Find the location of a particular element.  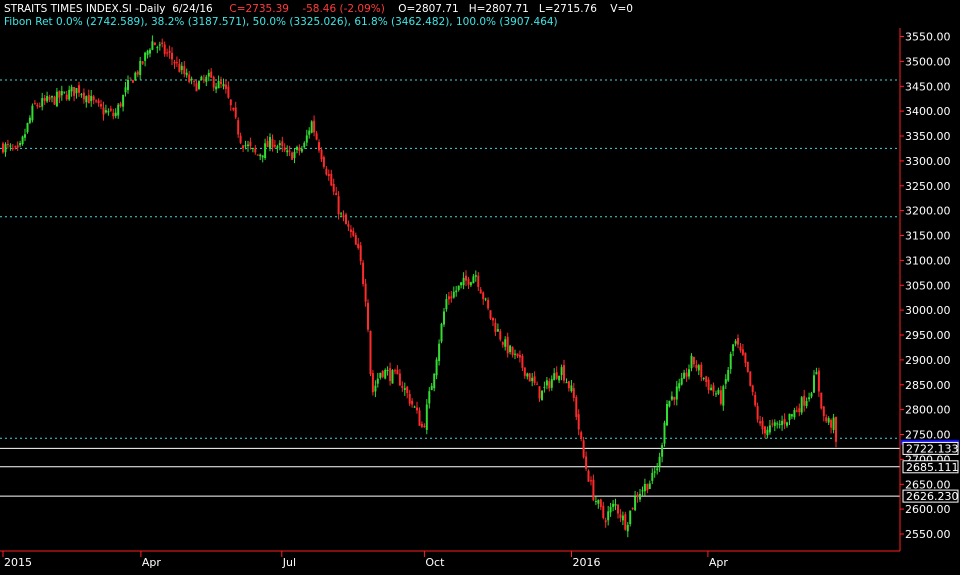

y-tick-label: 3400.00 is located at coordinates (928, 111).